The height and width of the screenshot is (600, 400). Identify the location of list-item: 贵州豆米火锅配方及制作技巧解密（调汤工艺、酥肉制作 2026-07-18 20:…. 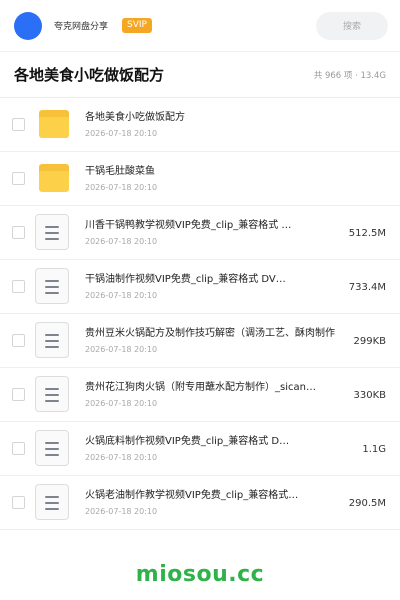
(200, 341).